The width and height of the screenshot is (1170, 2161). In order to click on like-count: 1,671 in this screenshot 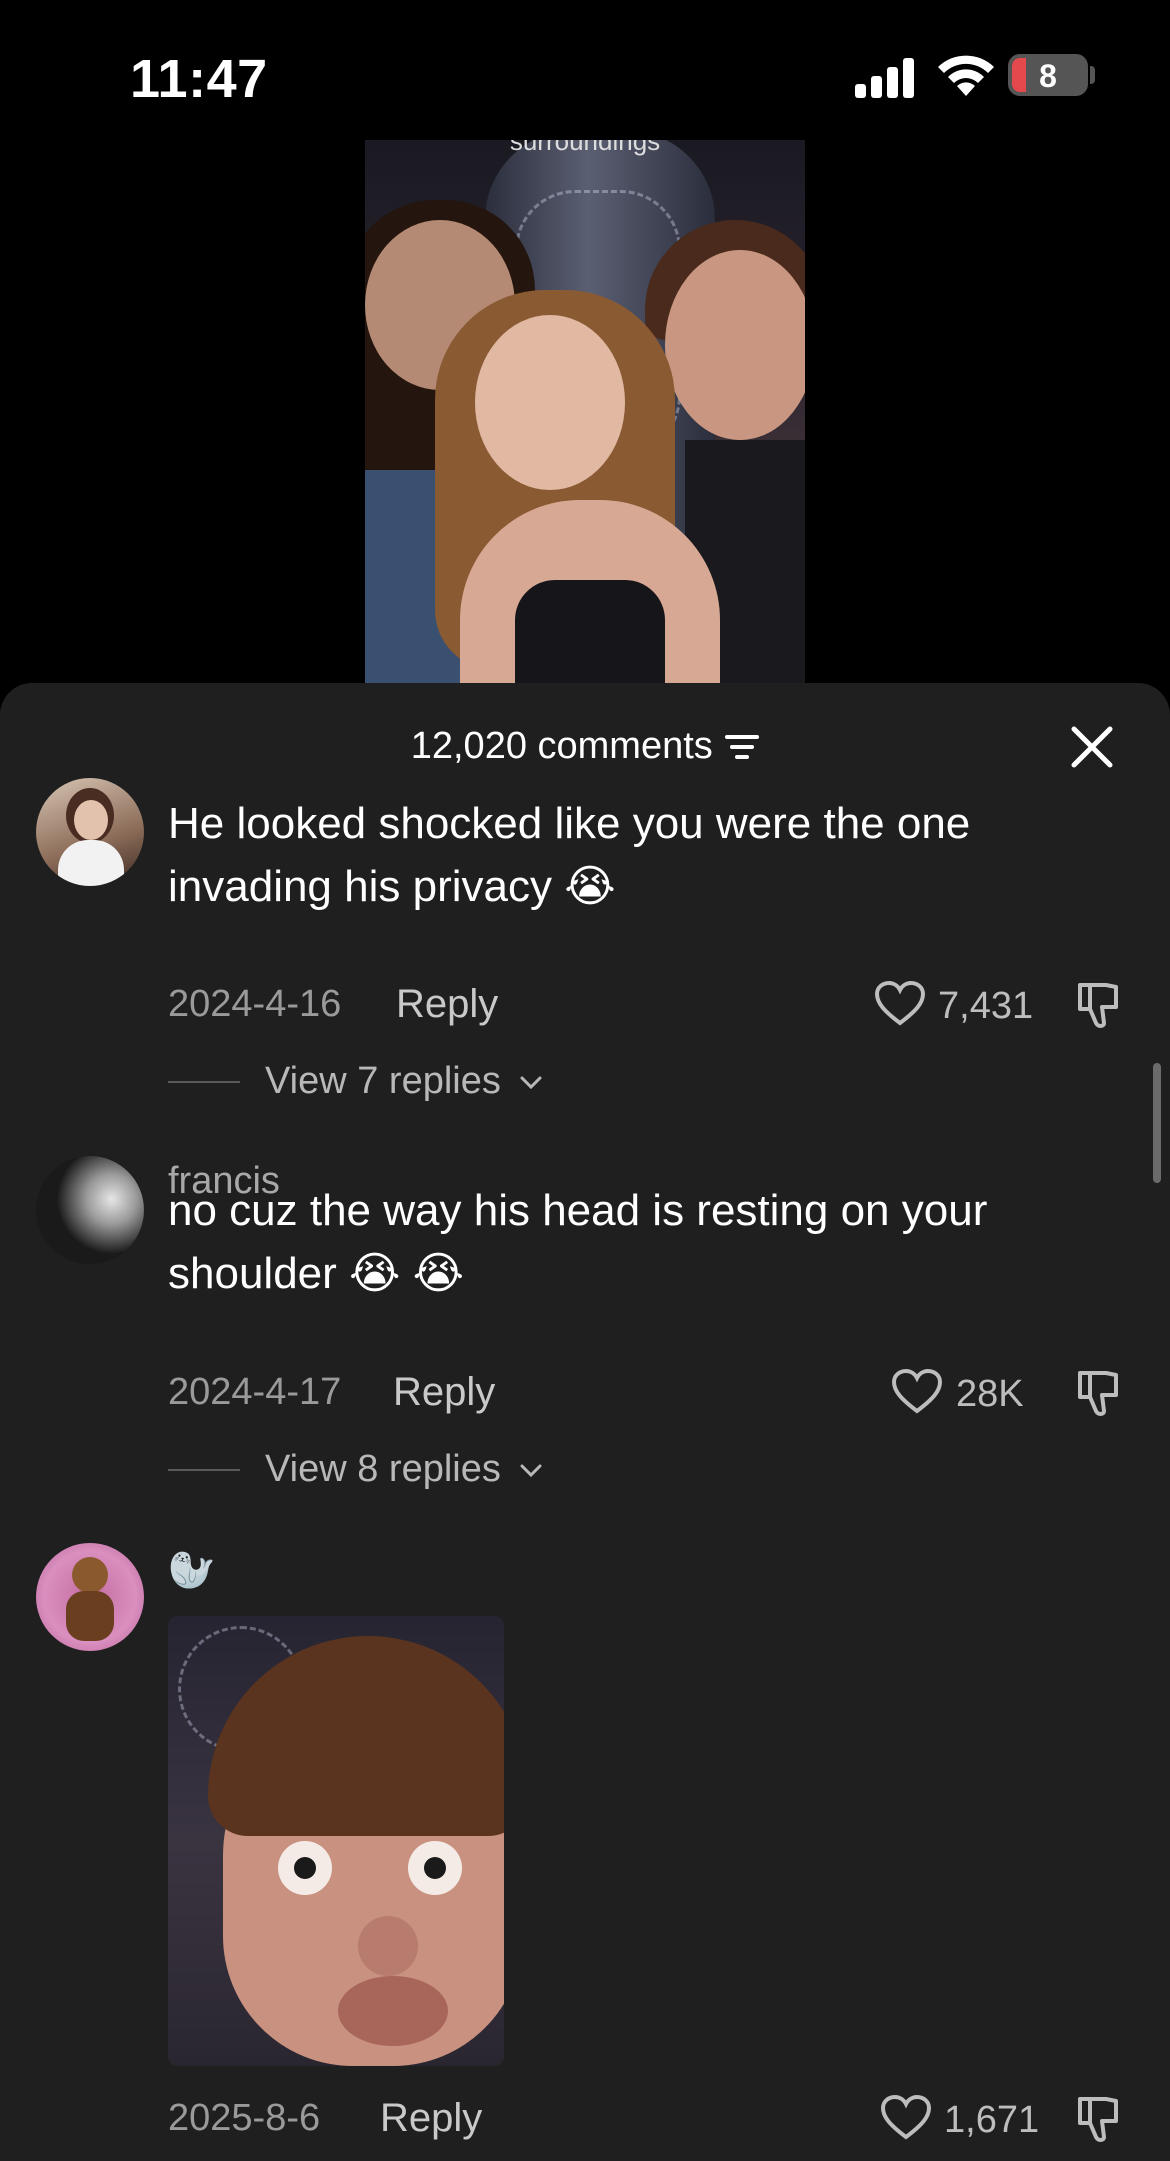, I will do `click(992, 2120)`.